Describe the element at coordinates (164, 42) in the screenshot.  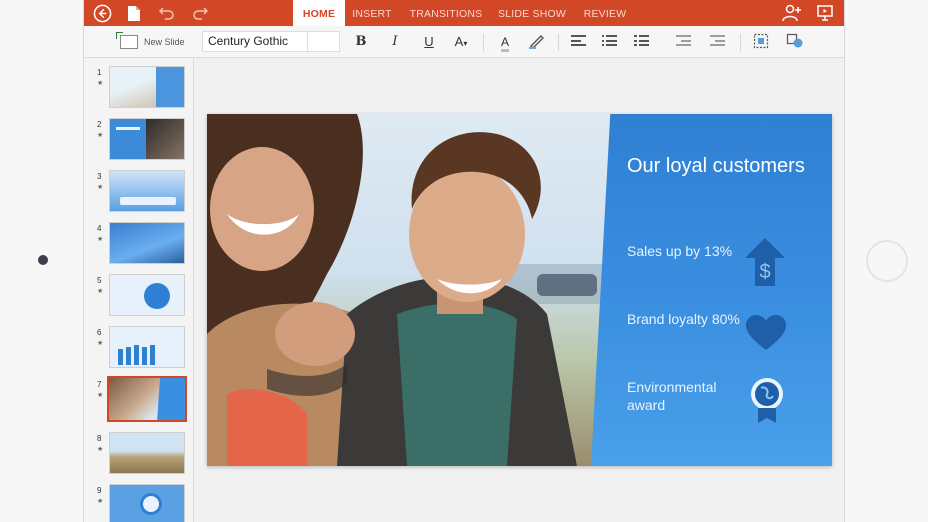
I see `new-slide-label: New Slide` at that location.